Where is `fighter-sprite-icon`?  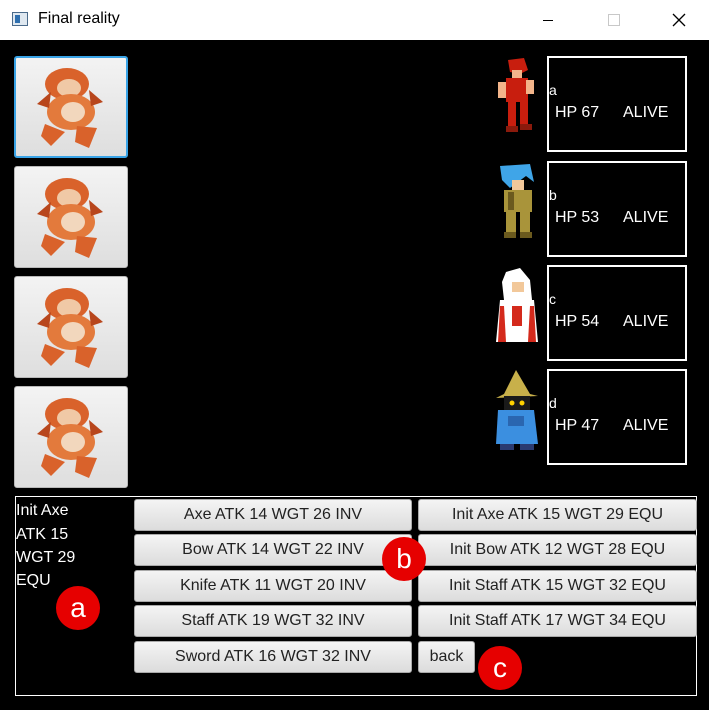
fighter-sprite-icon is located at coordinates (516, 95).